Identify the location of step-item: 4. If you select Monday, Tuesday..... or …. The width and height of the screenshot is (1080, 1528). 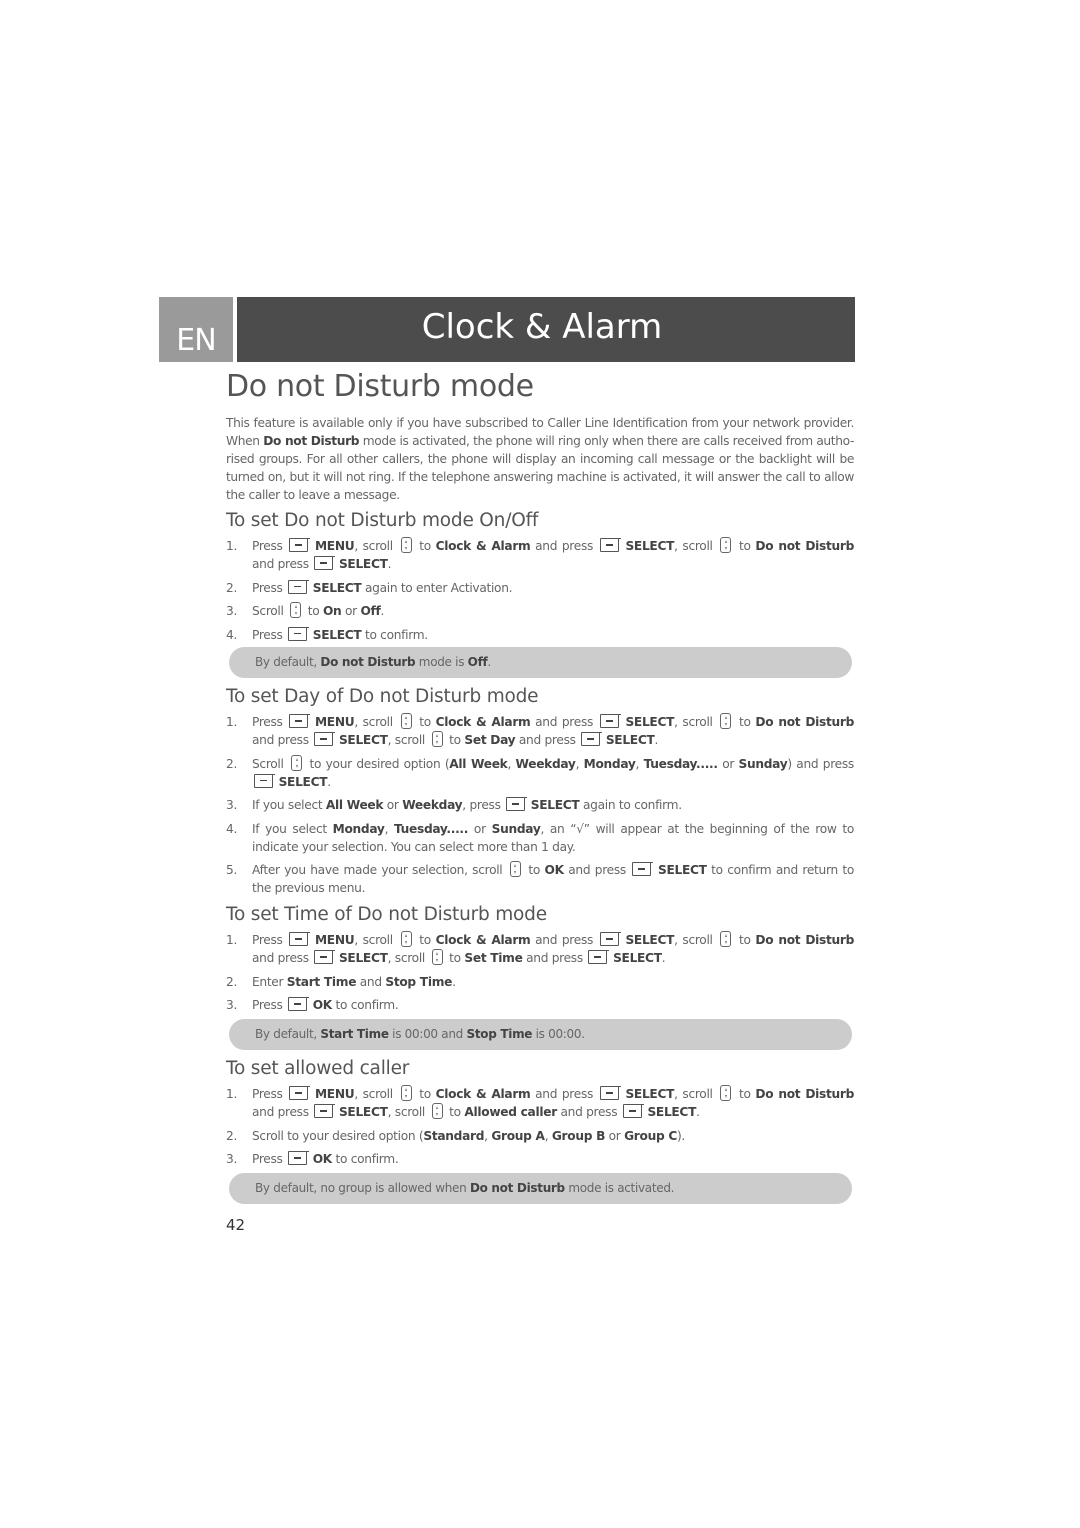
(540, 837).